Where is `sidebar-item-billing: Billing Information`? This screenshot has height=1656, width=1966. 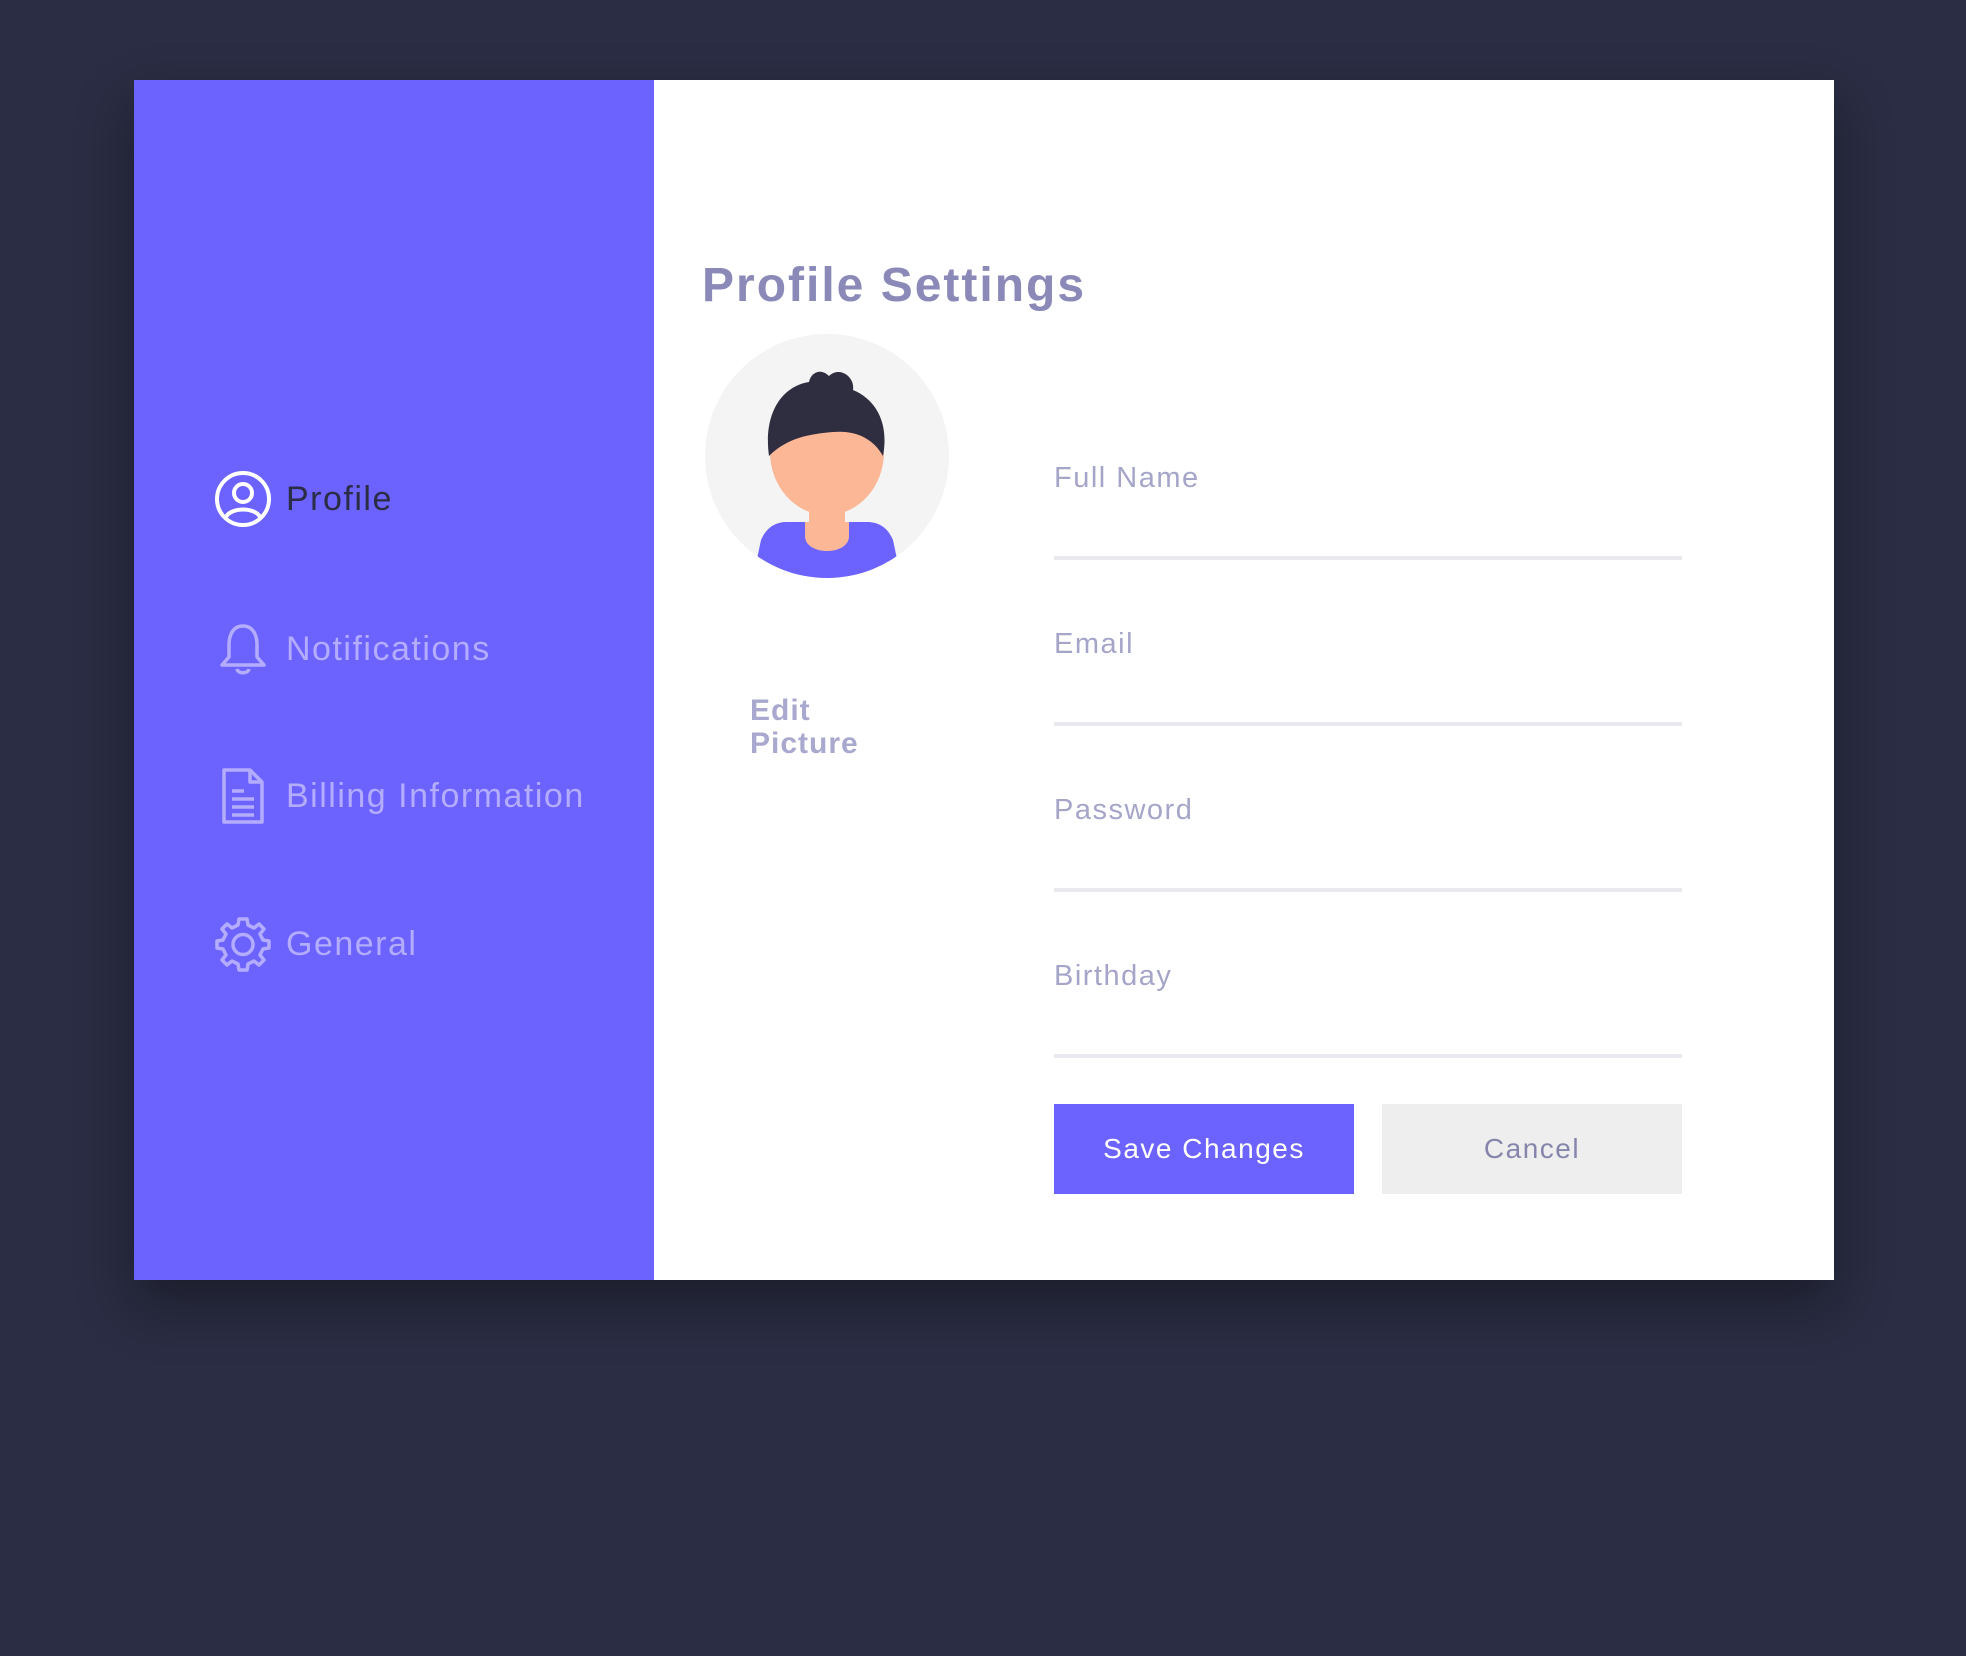 sidebar-item-billing: Billing Information is located at coordinates (399, 796).